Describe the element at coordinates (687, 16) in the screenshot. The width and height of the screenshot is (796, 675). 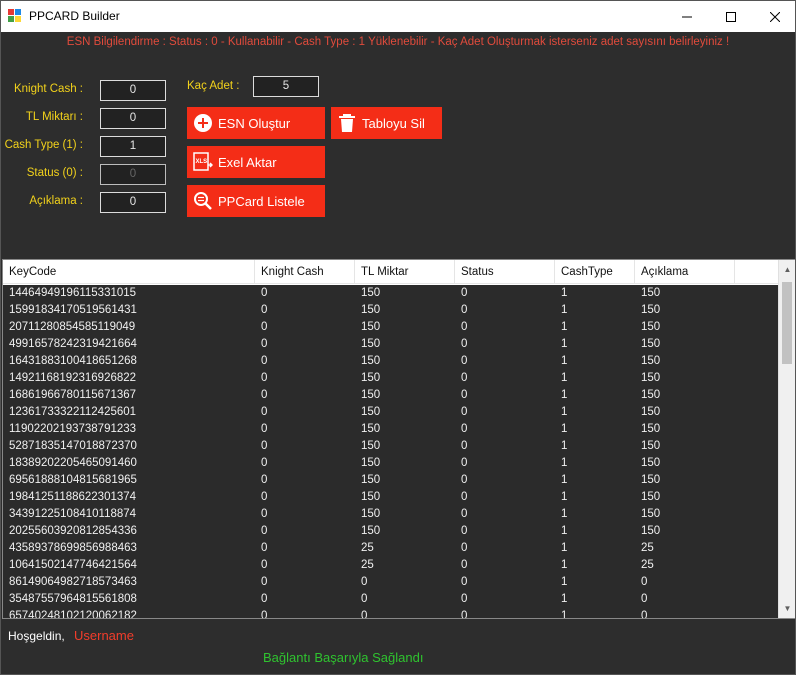
I see `minimize-button` at that location.